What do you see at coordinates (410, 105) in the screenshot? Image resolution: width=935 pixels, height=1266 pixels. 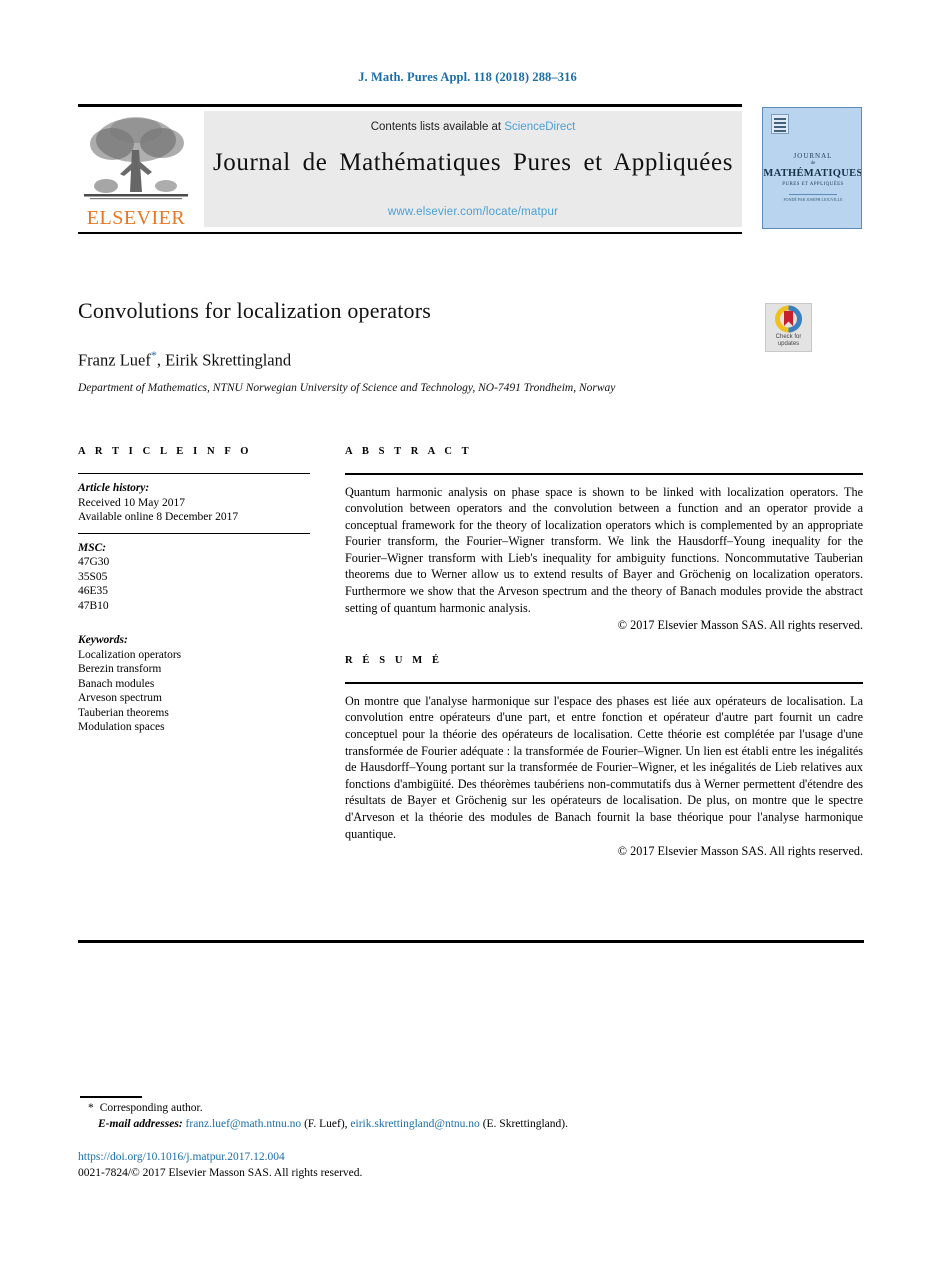 I see `masthead-top-rule` at bounding box center [410, 105].